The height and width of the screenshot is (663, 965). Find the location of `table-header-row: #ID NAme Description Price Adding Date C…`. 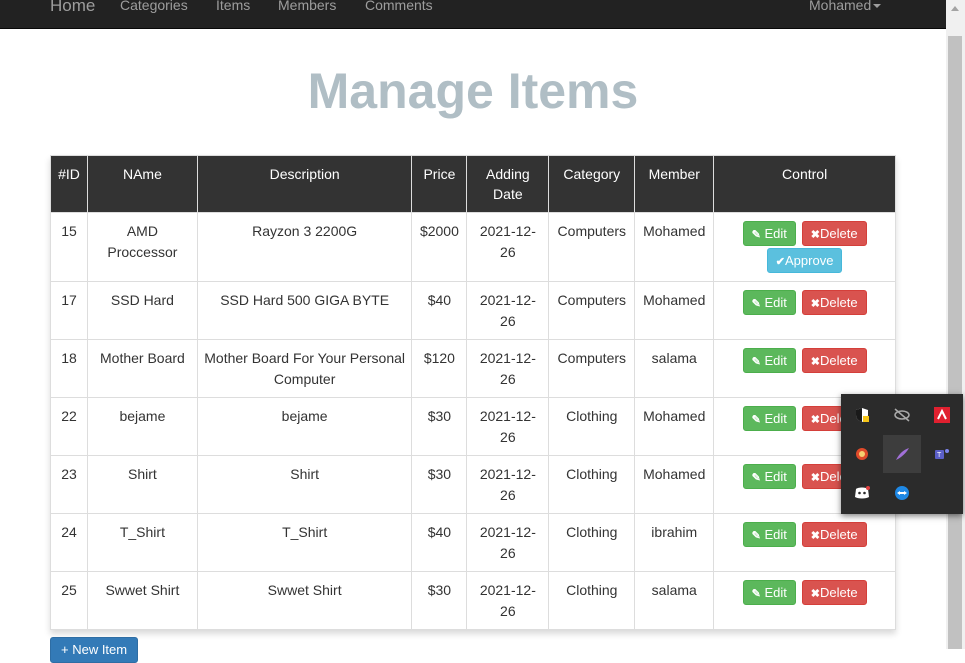

table-header-row: #ID NAme Description Price Adding Date C… is located at coordinates (473, 184).